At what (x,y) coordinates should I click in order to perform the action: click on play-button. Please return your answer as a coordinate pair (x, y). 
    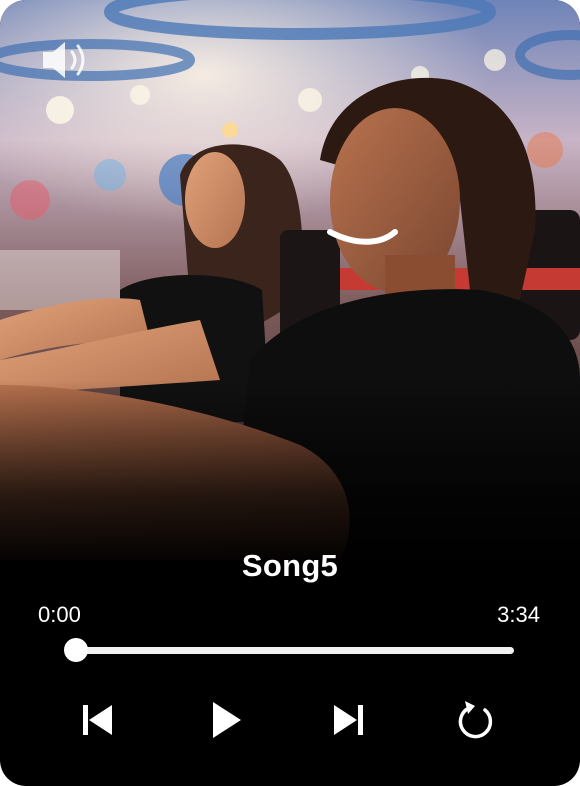
    Looking at the image, I should click on (226, 720).